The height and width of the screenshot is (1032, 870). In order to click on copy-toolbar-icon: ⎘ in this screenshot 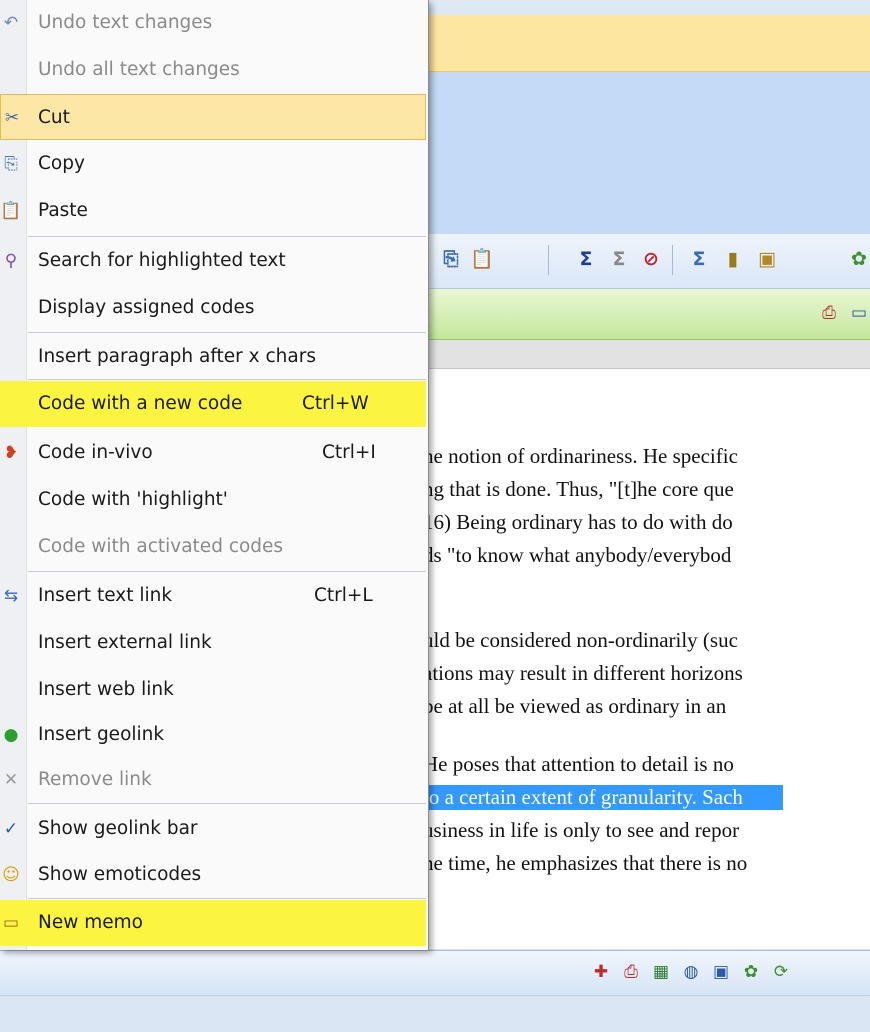, I will do `click(451, 259)`.